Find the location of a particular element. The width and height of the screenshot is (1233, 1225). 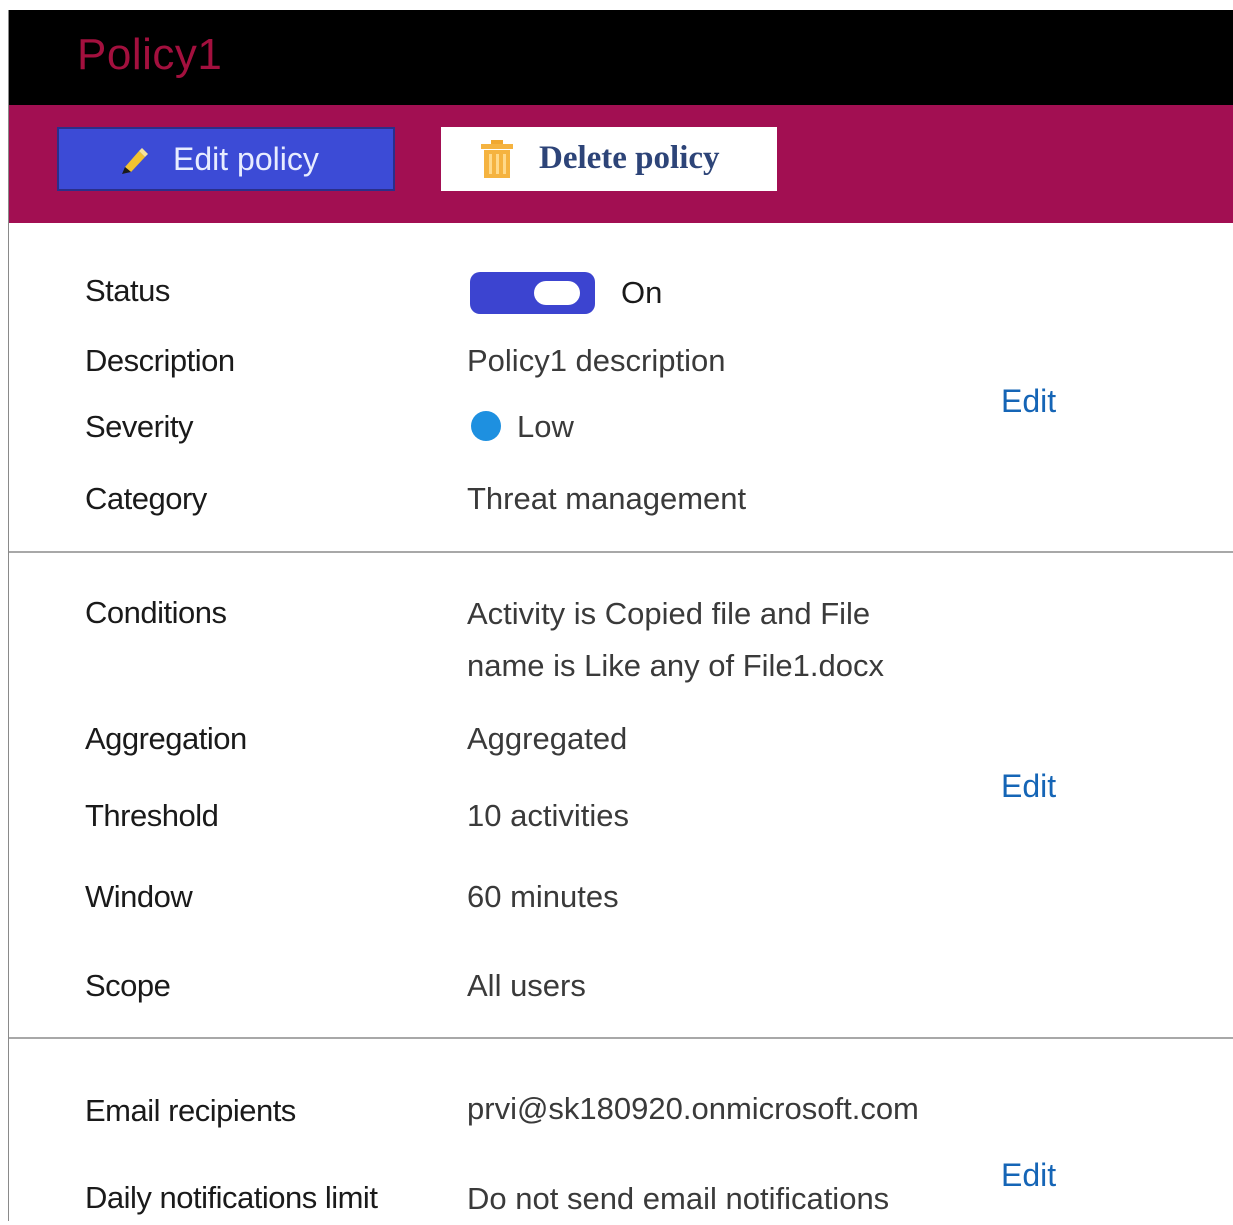

window-value: 60 minutes is located at coordinates (543, 896).